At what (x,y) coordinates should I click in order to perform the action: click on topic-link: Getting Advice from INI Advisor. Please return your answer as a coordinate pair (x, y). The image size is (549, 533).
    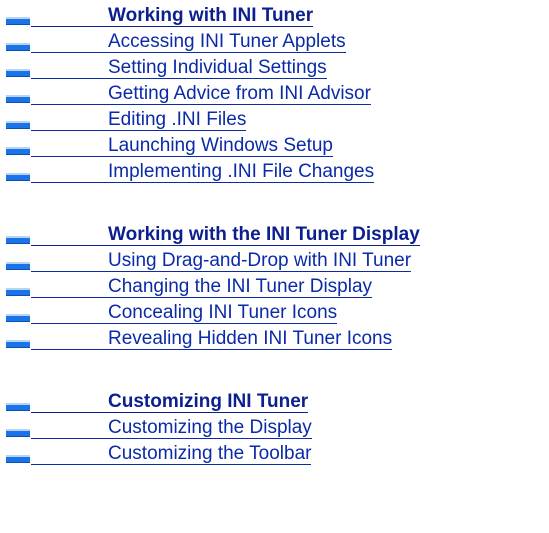
    Looking at the image, I should click on (201, 94).